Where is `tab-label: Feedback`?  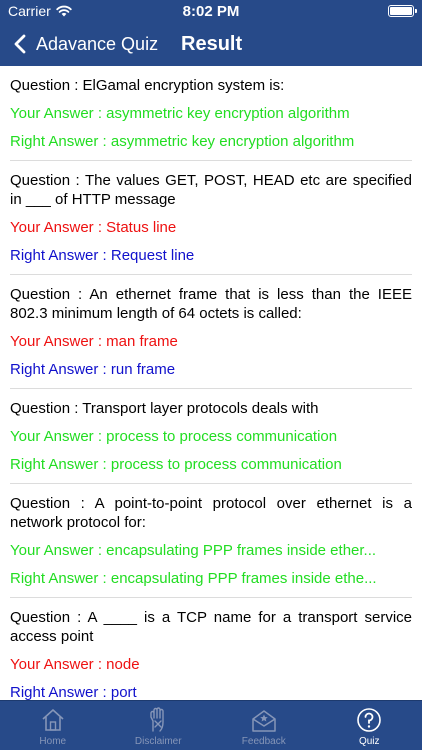
tab-label: Feedback is located at coordinates (263, 741).